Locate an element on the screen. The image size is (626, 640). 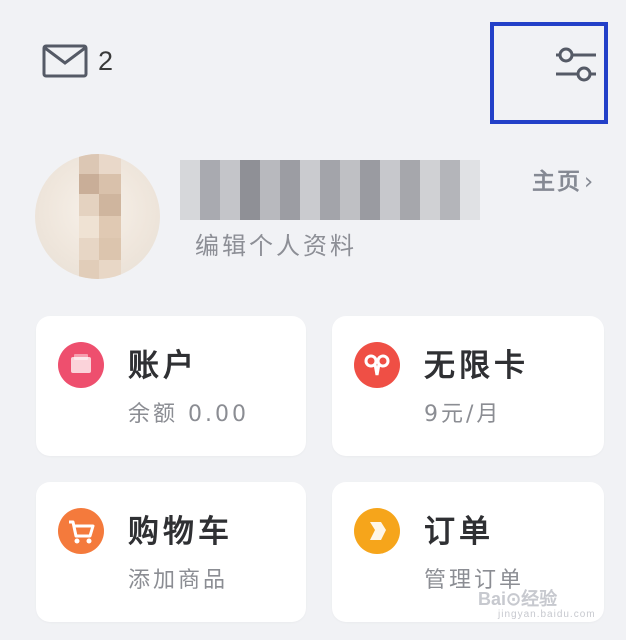
chevron-right-icon: › is located at coordinates (590, 182).